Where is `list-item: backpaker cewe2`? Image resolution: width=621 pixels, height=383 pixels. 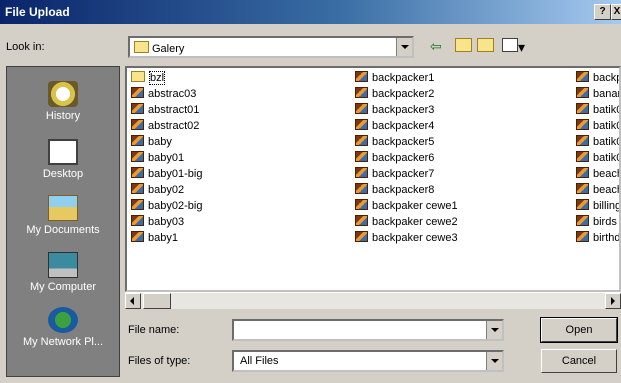
list-item: backpaker cewe2 is located at coordinates (406, 222).